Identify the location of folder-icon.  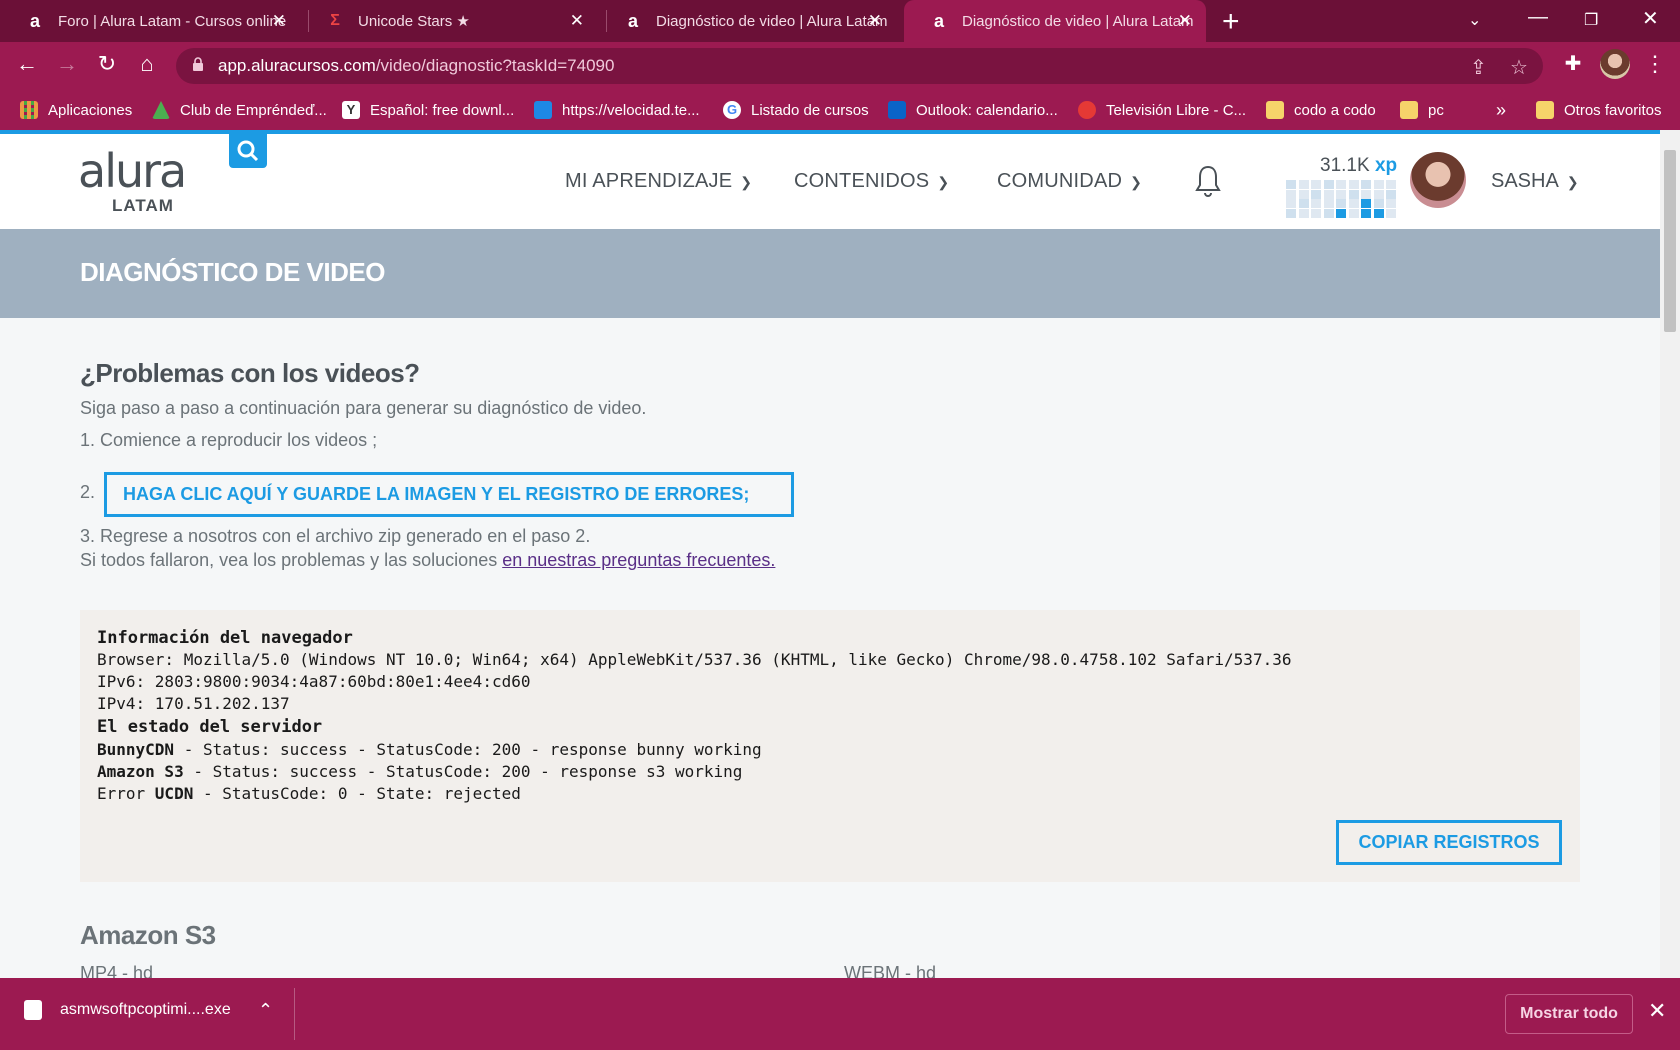
(1275, 110).